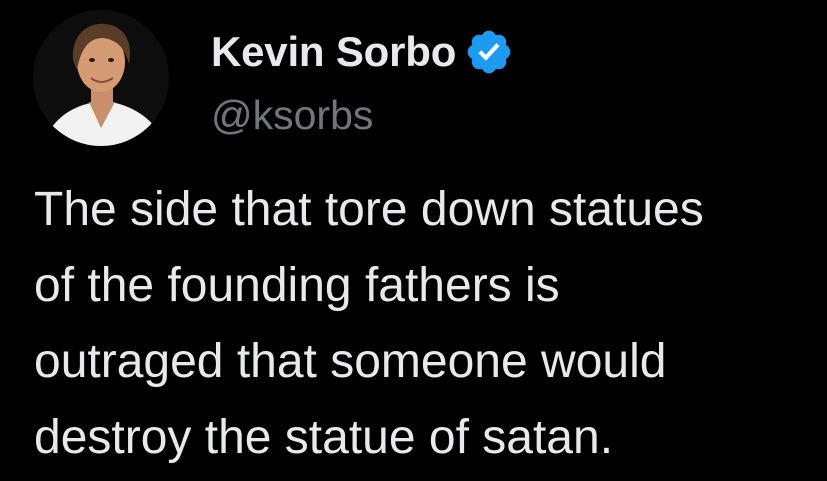  What do you see at coordinates (333, 52) in the screenshot?
I see `display-name: Kevin Sorbo` at bounding box center [333, 52].